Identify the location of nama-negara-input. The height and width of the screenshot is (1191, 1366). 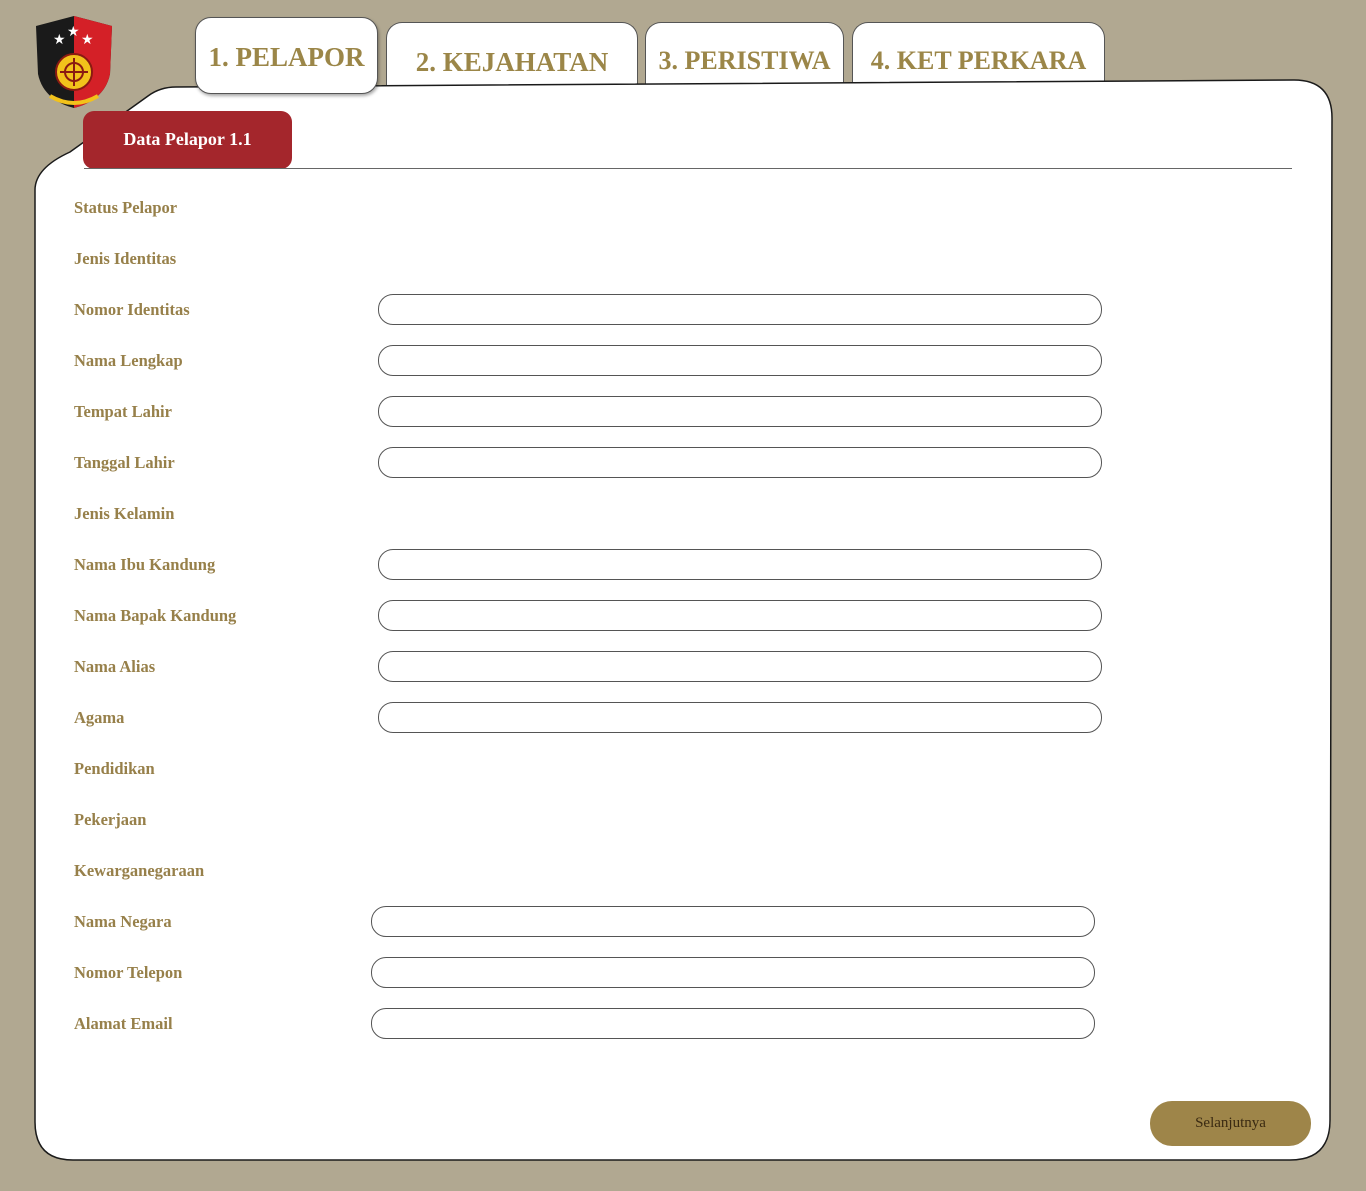
(733, 921).